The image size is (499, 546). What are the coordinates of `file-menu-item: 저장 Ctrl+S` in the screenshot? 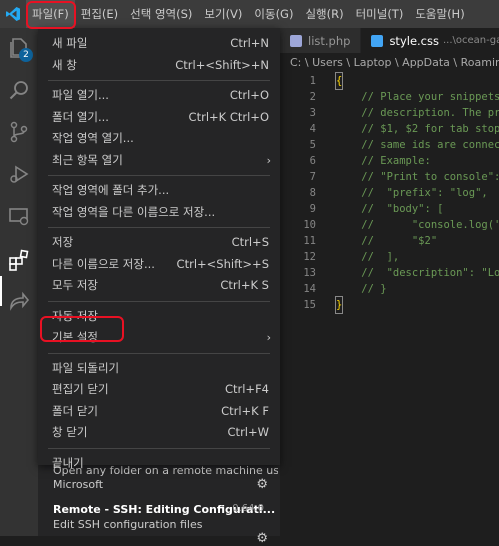 It's located at (159, 242).